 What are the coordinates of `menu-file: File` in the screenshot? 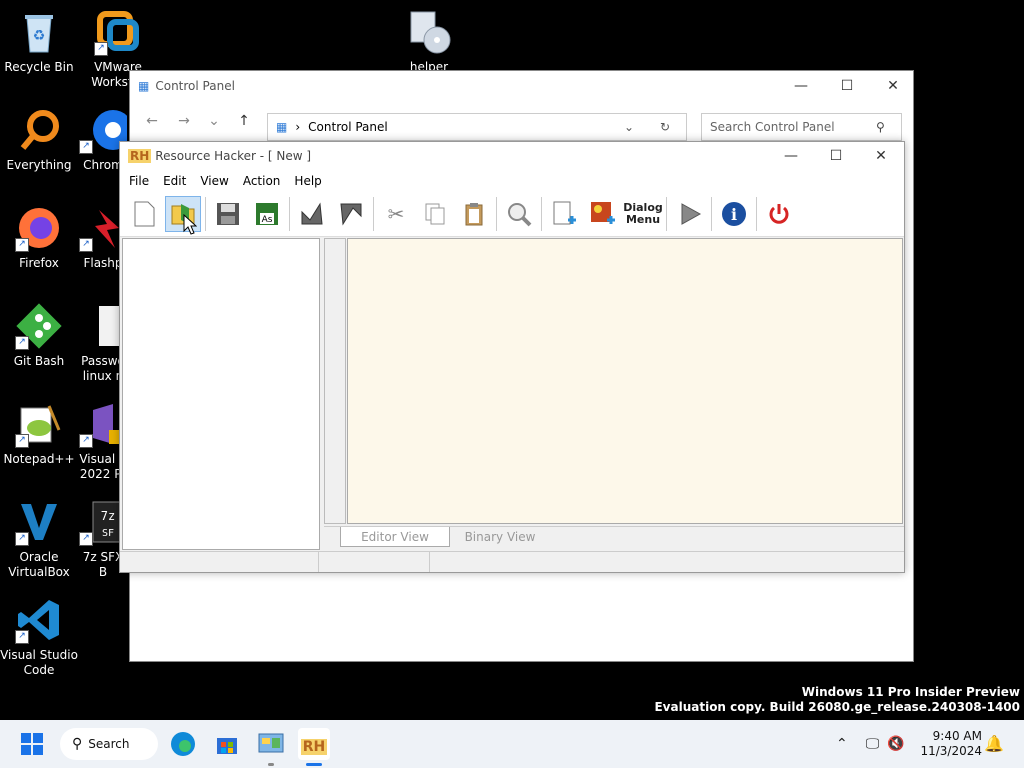 It's located at (139, 181).